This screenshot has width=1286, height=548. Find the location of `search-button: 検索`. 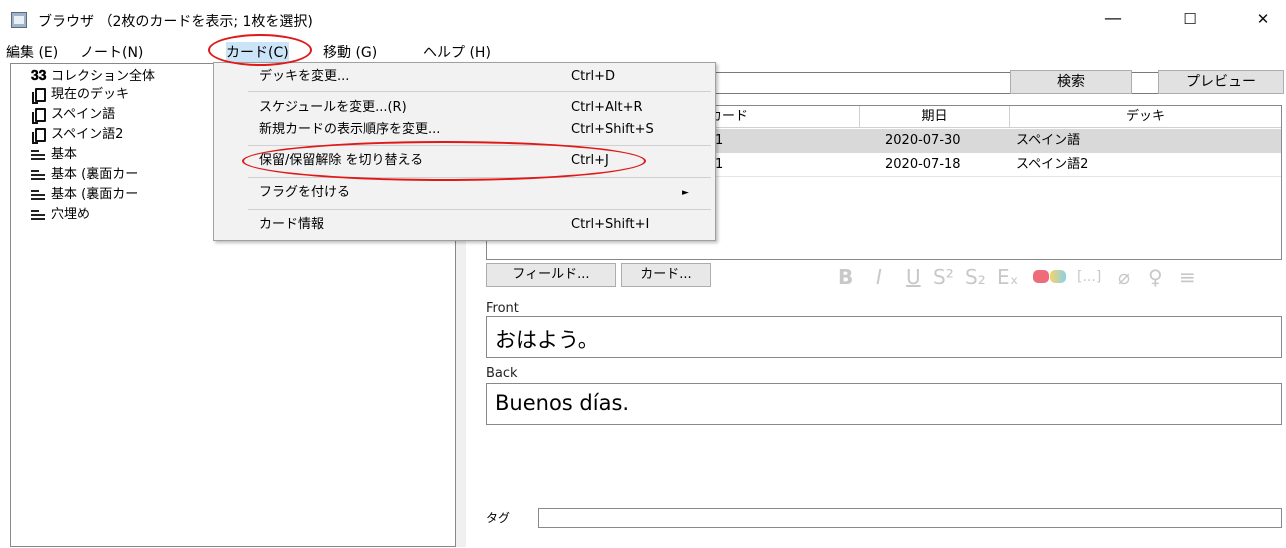

search-button: 検索 is located at coordinates (1071, 82).